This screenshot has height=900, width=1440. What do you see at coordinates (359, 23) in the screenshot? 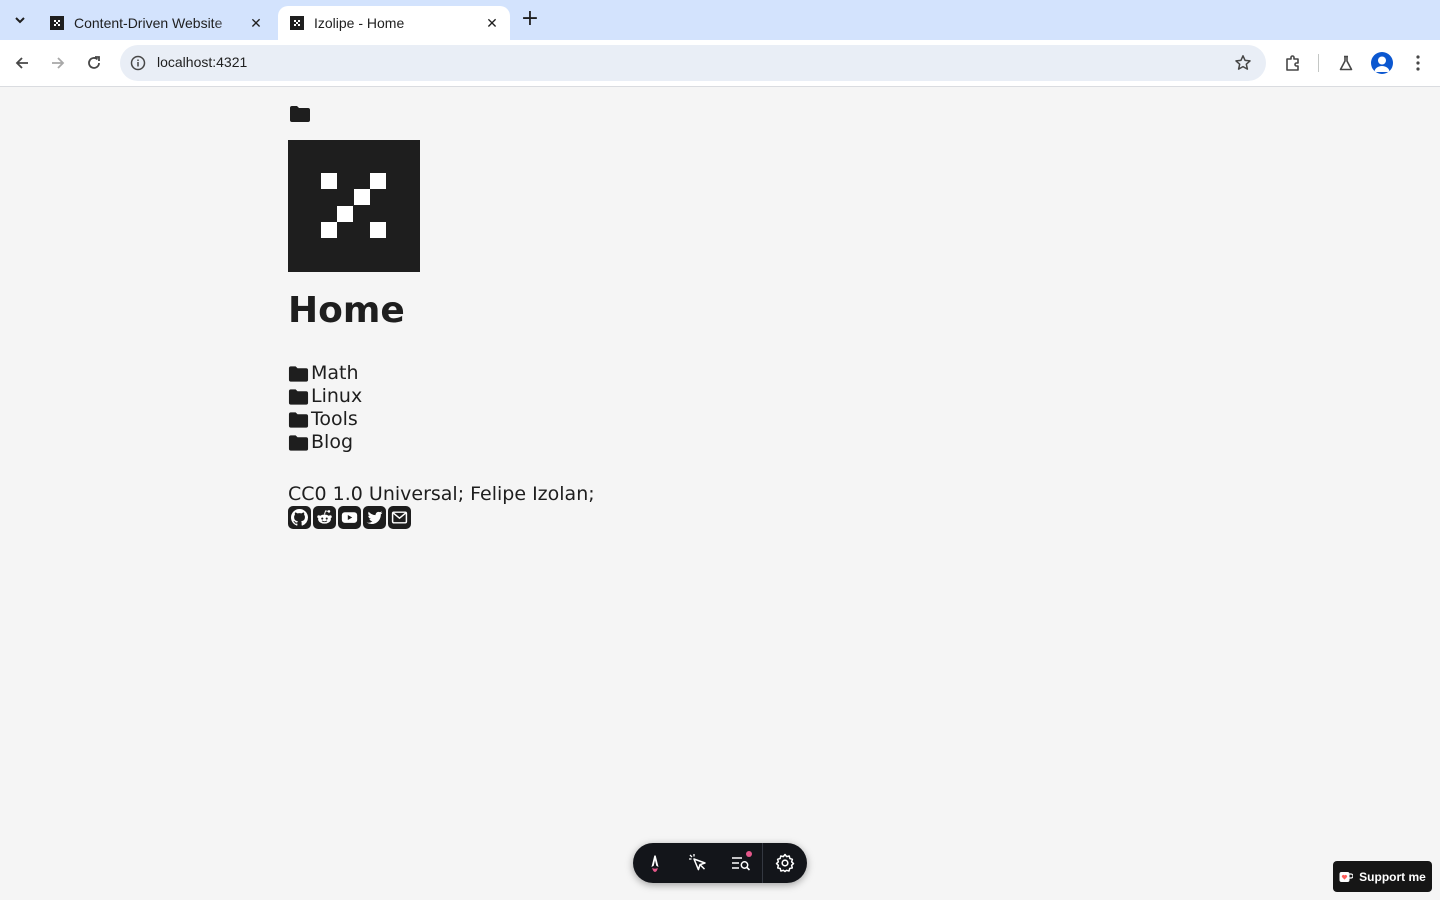
I see `tab-title: Izolipe - Home` at bounding box center [359, 23].